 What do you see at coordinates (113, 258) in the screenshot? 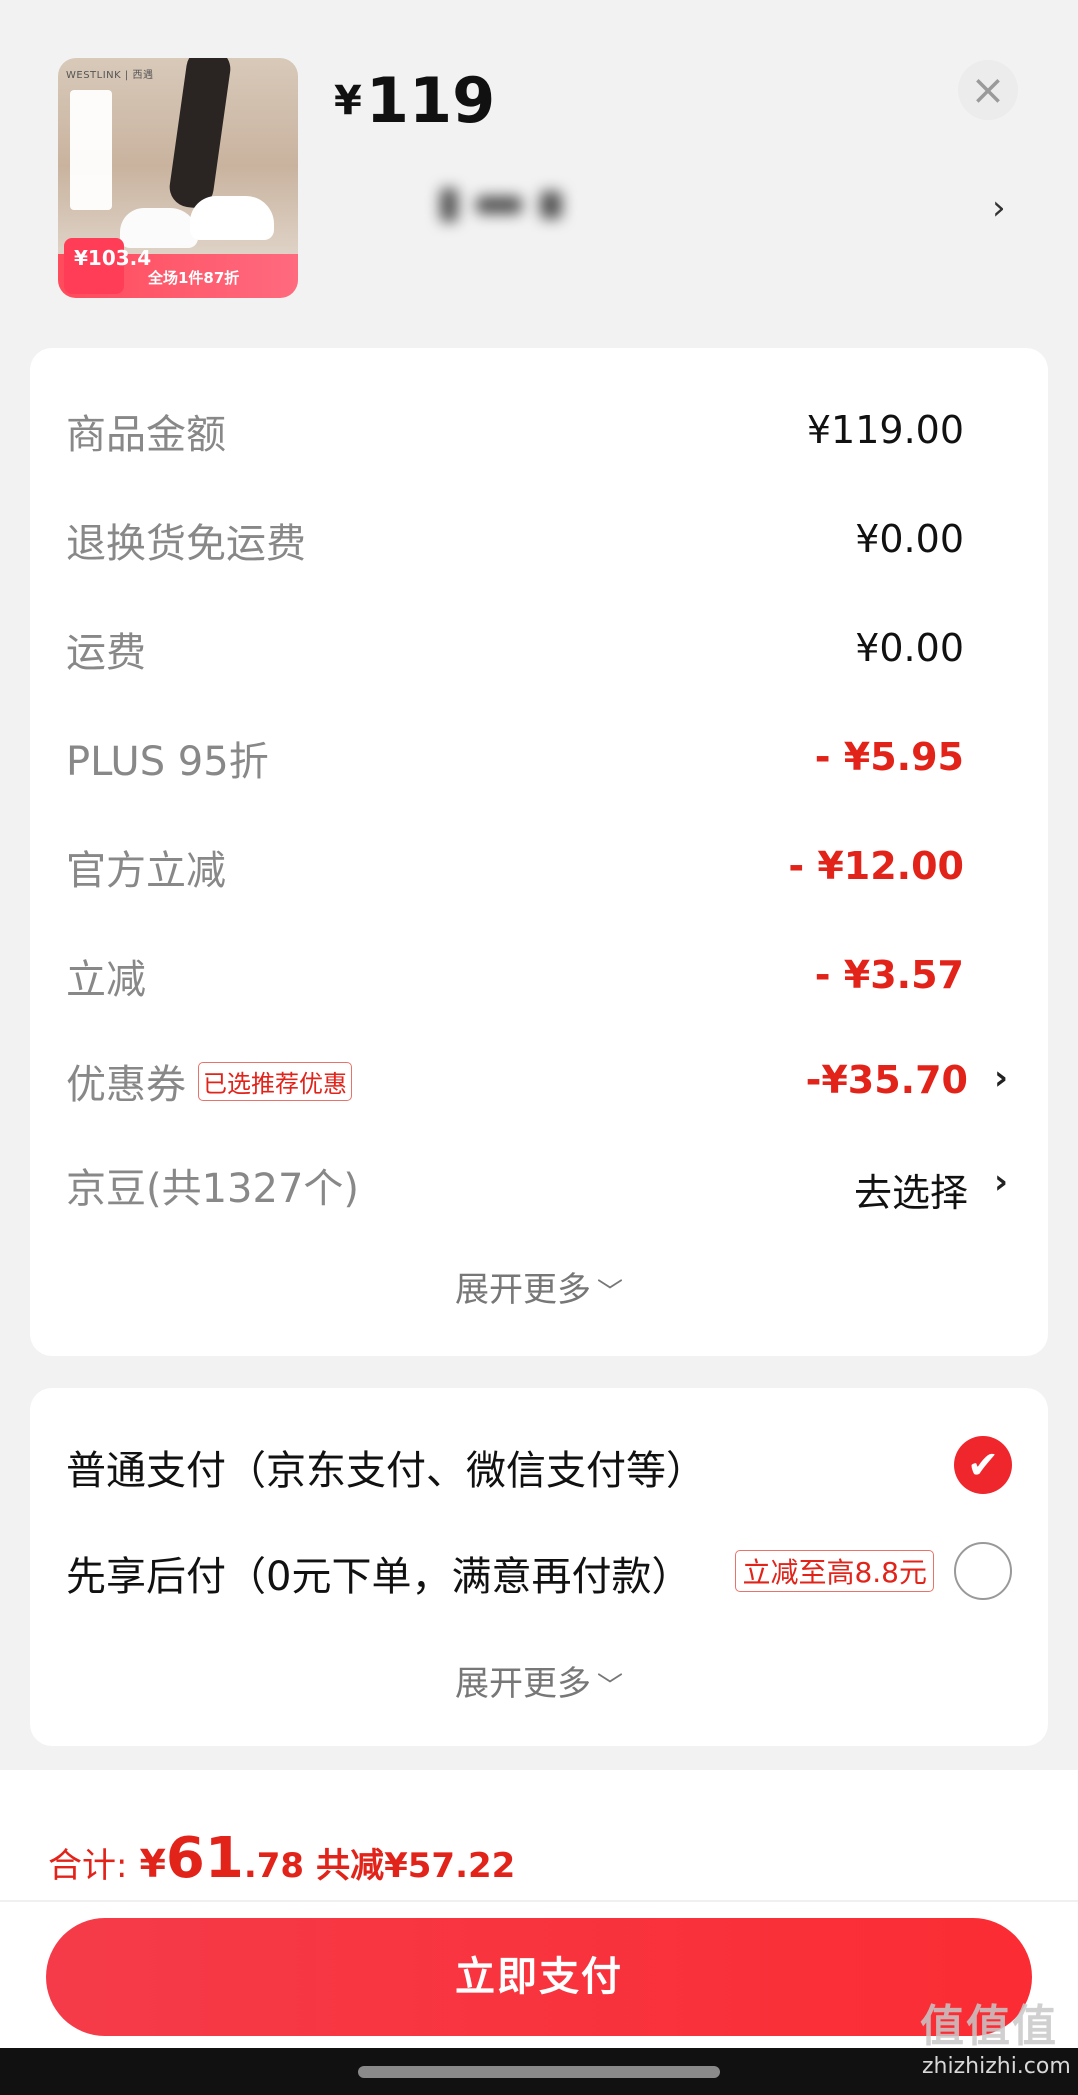
I see `thumbnail-price: ¥103.4` at bounding box center [113, 258].